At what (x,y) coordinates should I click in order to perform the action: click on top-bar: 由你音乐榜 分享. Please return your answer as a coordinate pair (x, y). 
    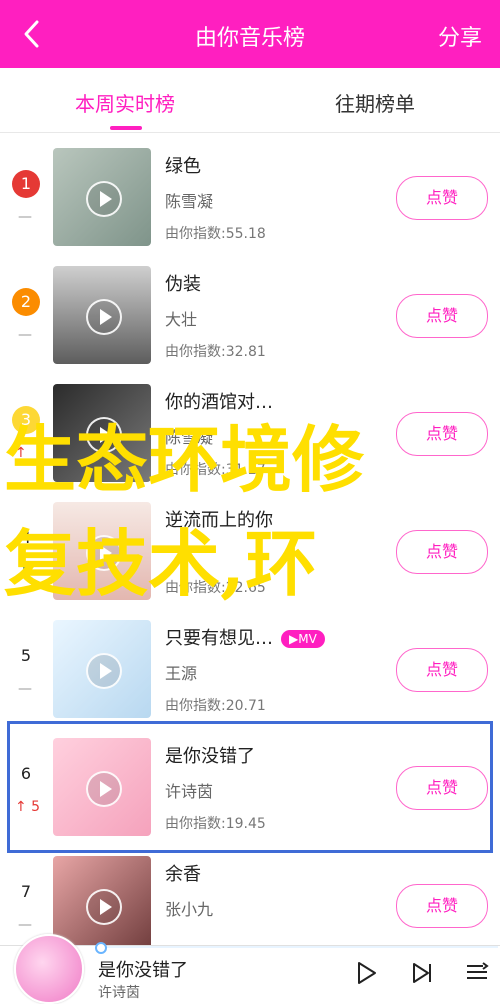
    Looking at the image, I should click on (250, 34).